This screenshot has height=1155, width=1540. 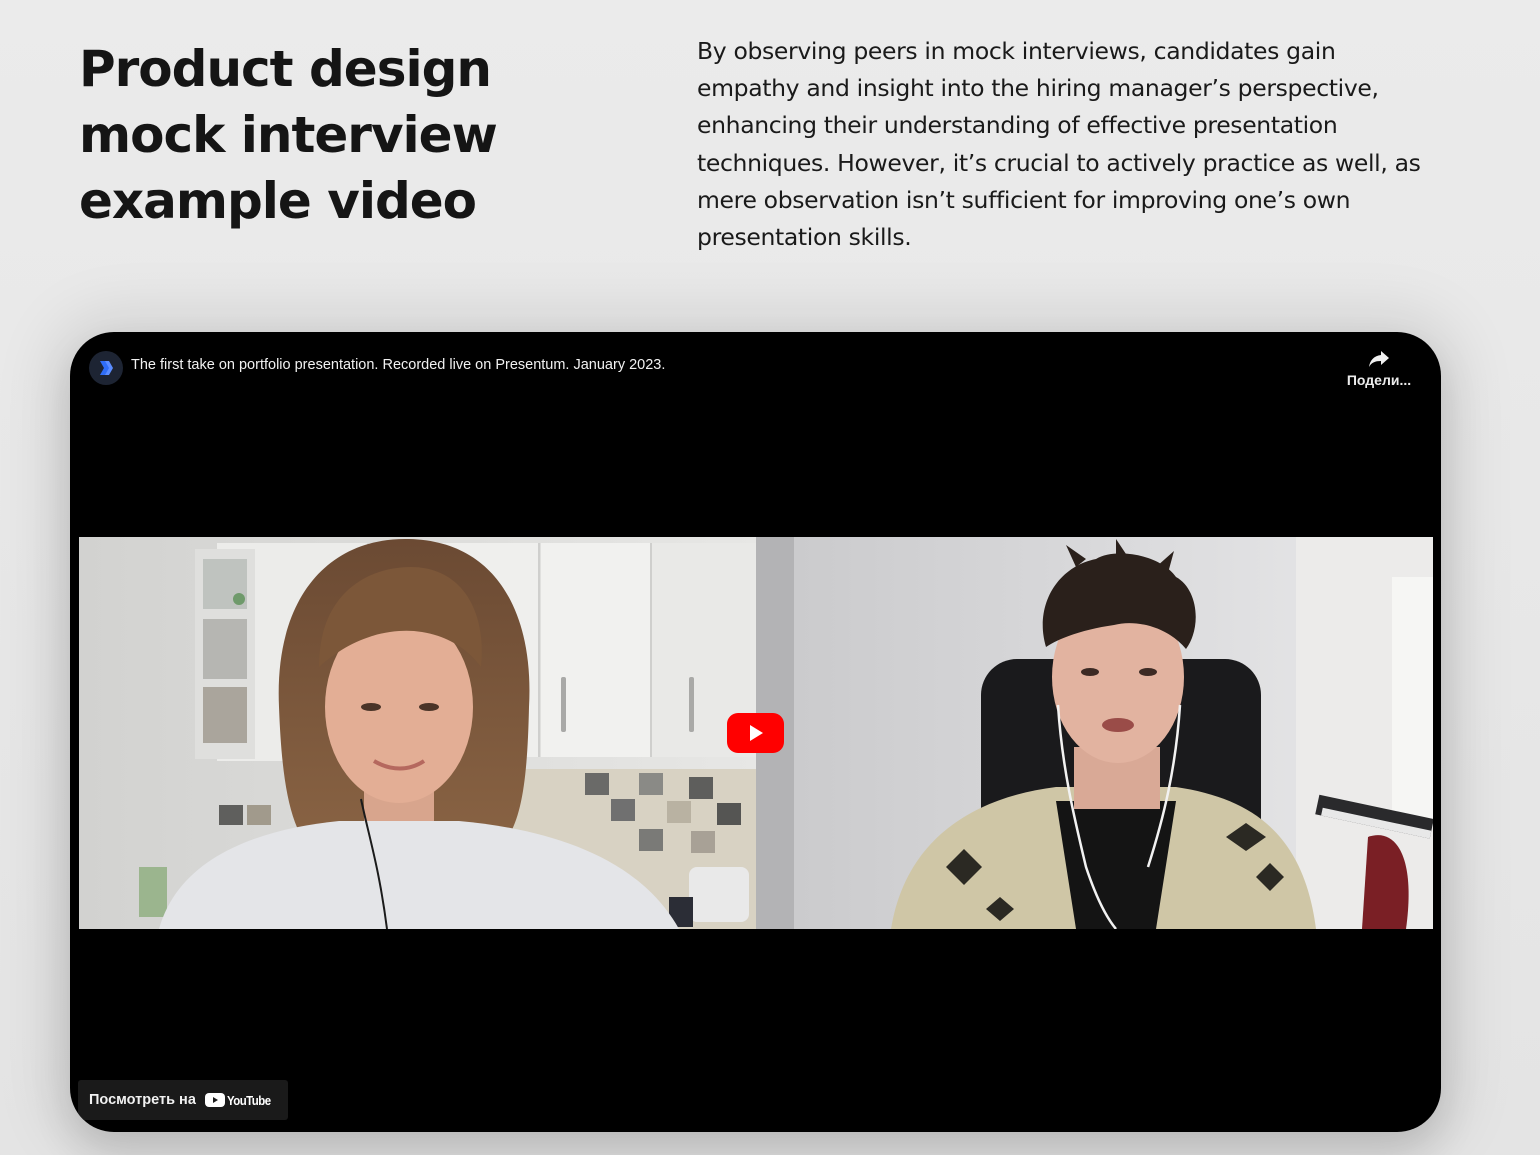 I want to click on play-icon, so click(x=755, y=733).